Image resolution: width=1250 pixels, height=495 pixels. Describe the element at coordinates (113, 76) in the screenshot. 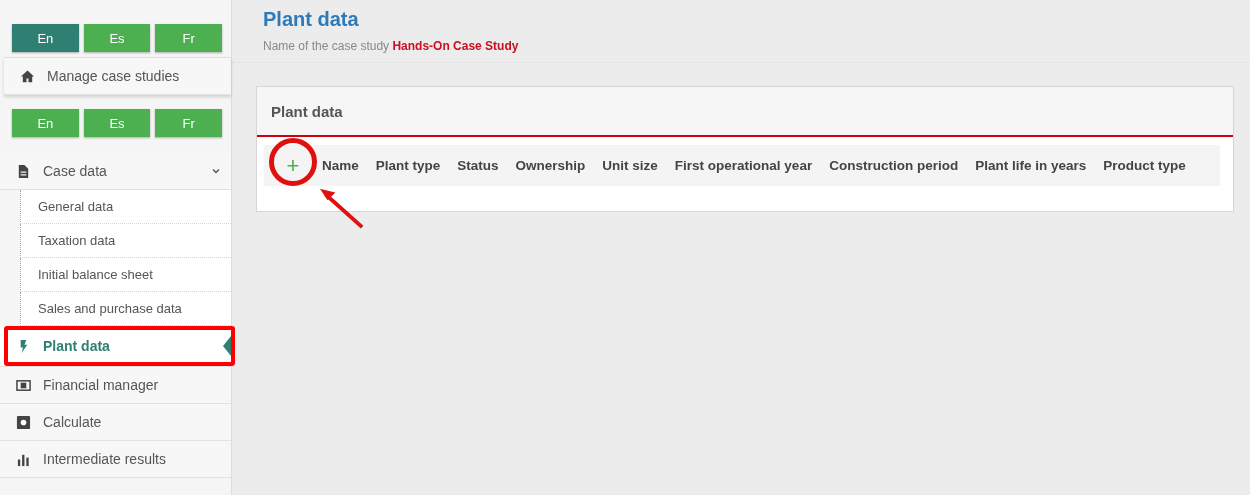

I see `sidebar-item-label: Manage case studies` at that location.